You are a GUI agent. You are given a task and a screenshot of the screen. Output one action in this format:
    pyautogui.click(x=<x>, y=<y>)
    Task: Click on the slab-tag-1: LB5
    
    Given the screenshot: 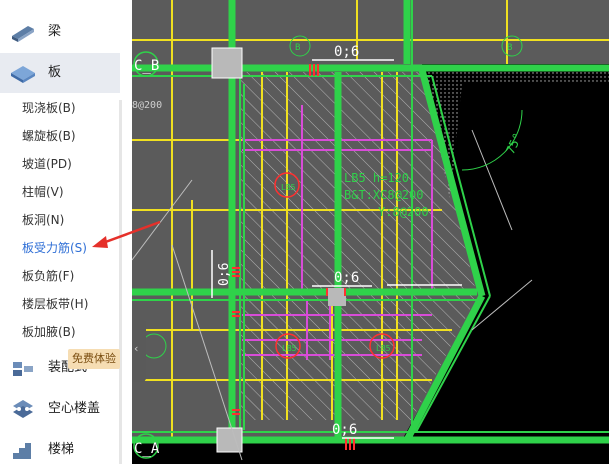 What is the action you would take?
    pyautogui.click(x=288, y=187)
    